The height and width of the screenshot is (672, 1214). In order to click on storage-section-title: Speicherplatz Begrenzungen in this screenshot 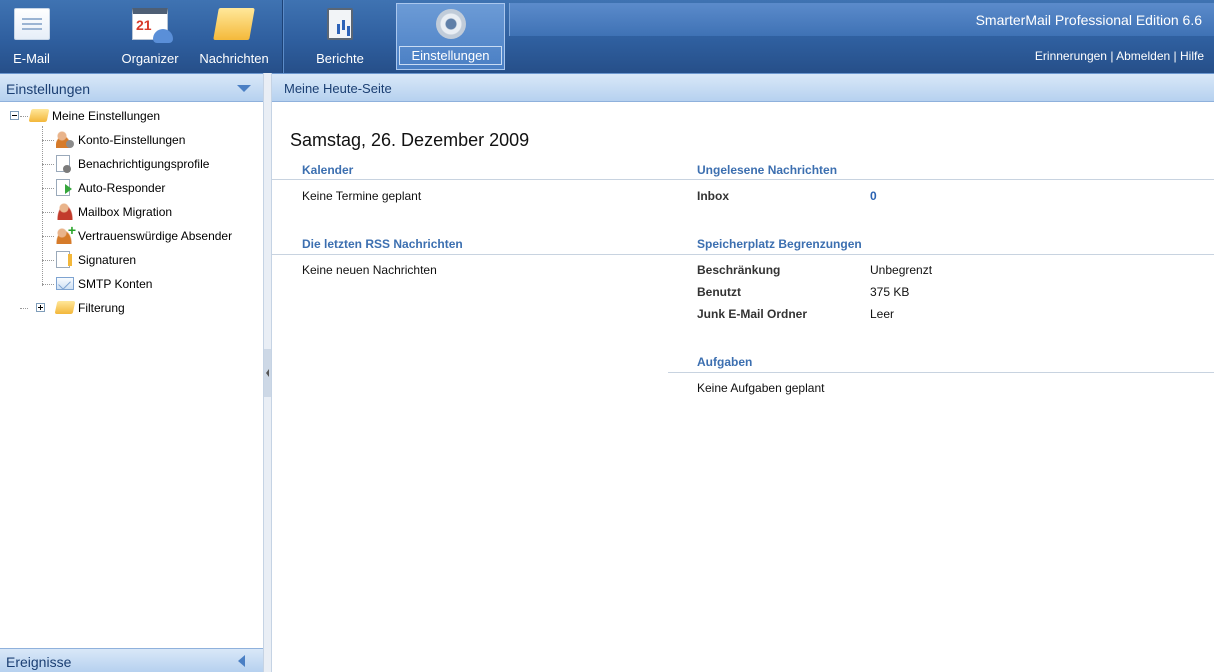, I will do `click(779, 244)`.